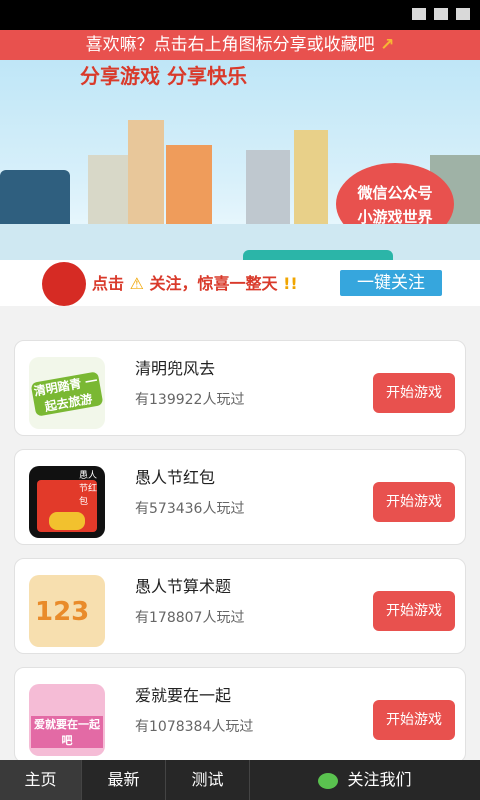 The width and height of the screenshot is (480, 800). I want to click on notice-text: 喜欢嘛？点击右上角图标分享或收藏吧, so click(230, 45).